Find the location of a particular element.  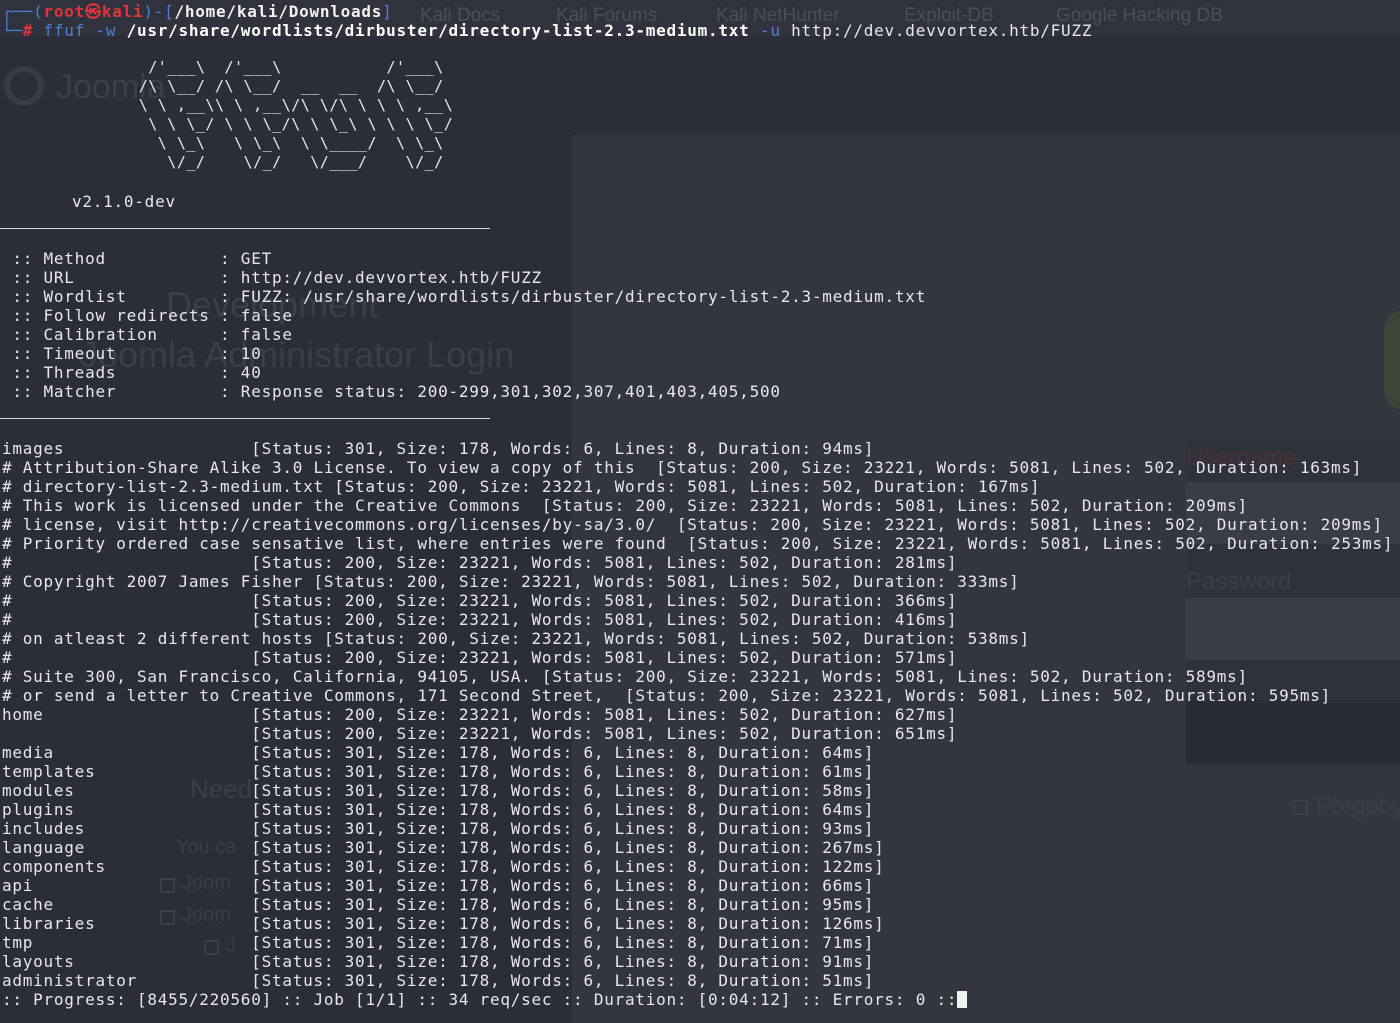

command-url-arg: http://dev.devvortex.htb/FUZZ is located at coordinates (942, 30).